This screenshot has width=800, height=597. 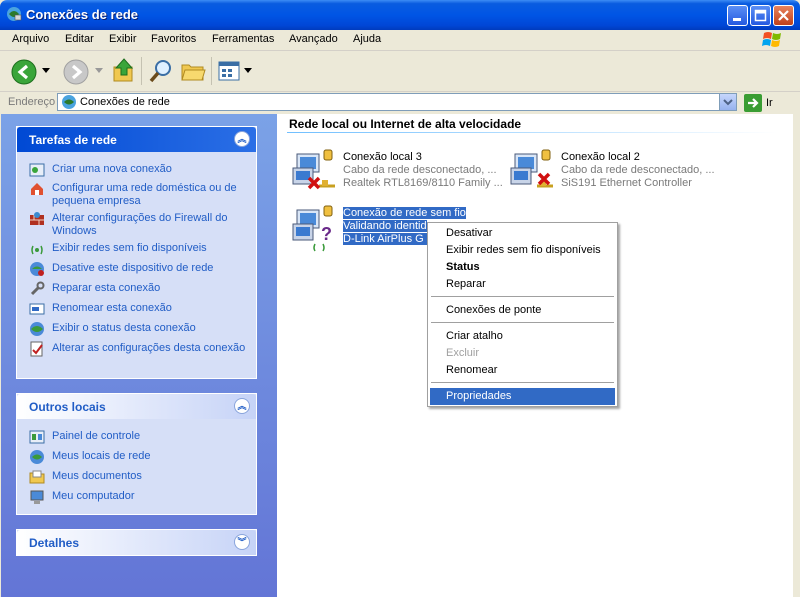 What do you see at coordinates (463, 353) in the screenshot?
I see `ctx-delete: Excluir` at bounding box center [463, 353].